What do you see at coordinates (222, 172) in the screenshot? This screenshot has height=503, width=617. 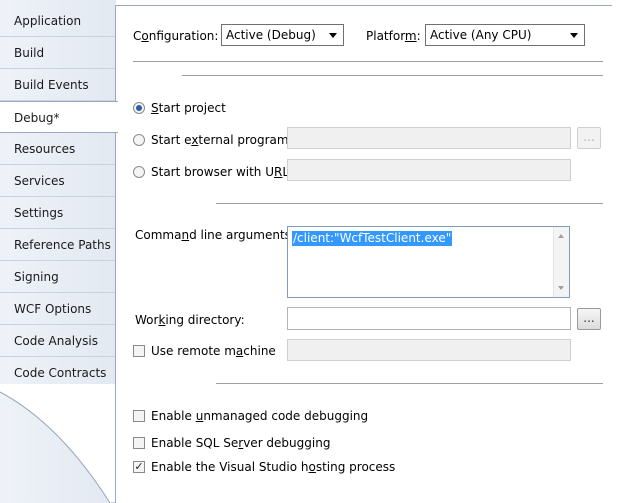 I see `start-browser-url-label: Start browser with URL:` at bounding box center [222, 172].